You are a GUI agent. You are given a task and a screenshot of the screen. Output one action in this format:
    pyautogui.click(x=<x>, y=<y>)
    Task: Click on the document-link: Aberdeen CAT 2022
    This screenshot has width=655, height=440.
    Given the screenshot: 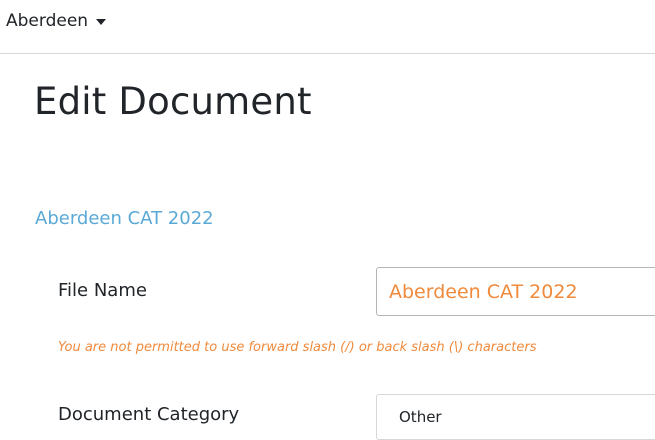 What is the action you would take?
    pyautogui.click(x=124, y=218)
    